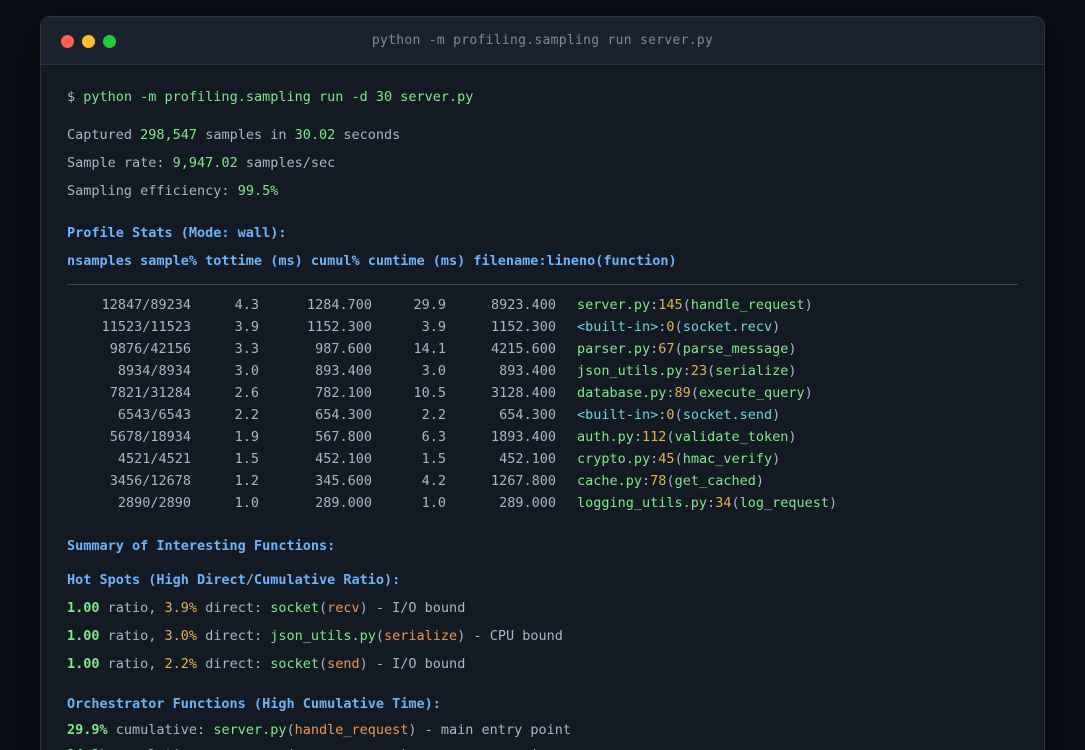 The height and width of the screenshot is (750, 1085). Describe the element at coordinates (150, 349) in the screenshot. I see `stat-cell: 9876/42156` at that location.